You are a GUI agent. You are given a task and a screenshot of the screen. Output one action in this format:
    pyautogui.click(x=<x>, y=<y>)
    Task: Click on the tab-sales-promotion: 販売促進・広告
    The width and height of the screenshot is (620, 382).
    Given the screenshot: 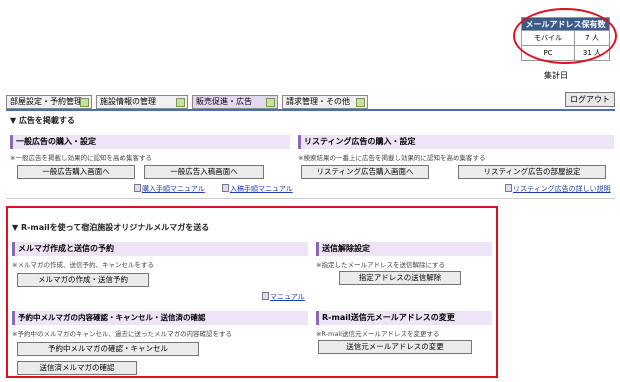 What is the action you would take?
    pyautogui.click(x=235, y=102)
    